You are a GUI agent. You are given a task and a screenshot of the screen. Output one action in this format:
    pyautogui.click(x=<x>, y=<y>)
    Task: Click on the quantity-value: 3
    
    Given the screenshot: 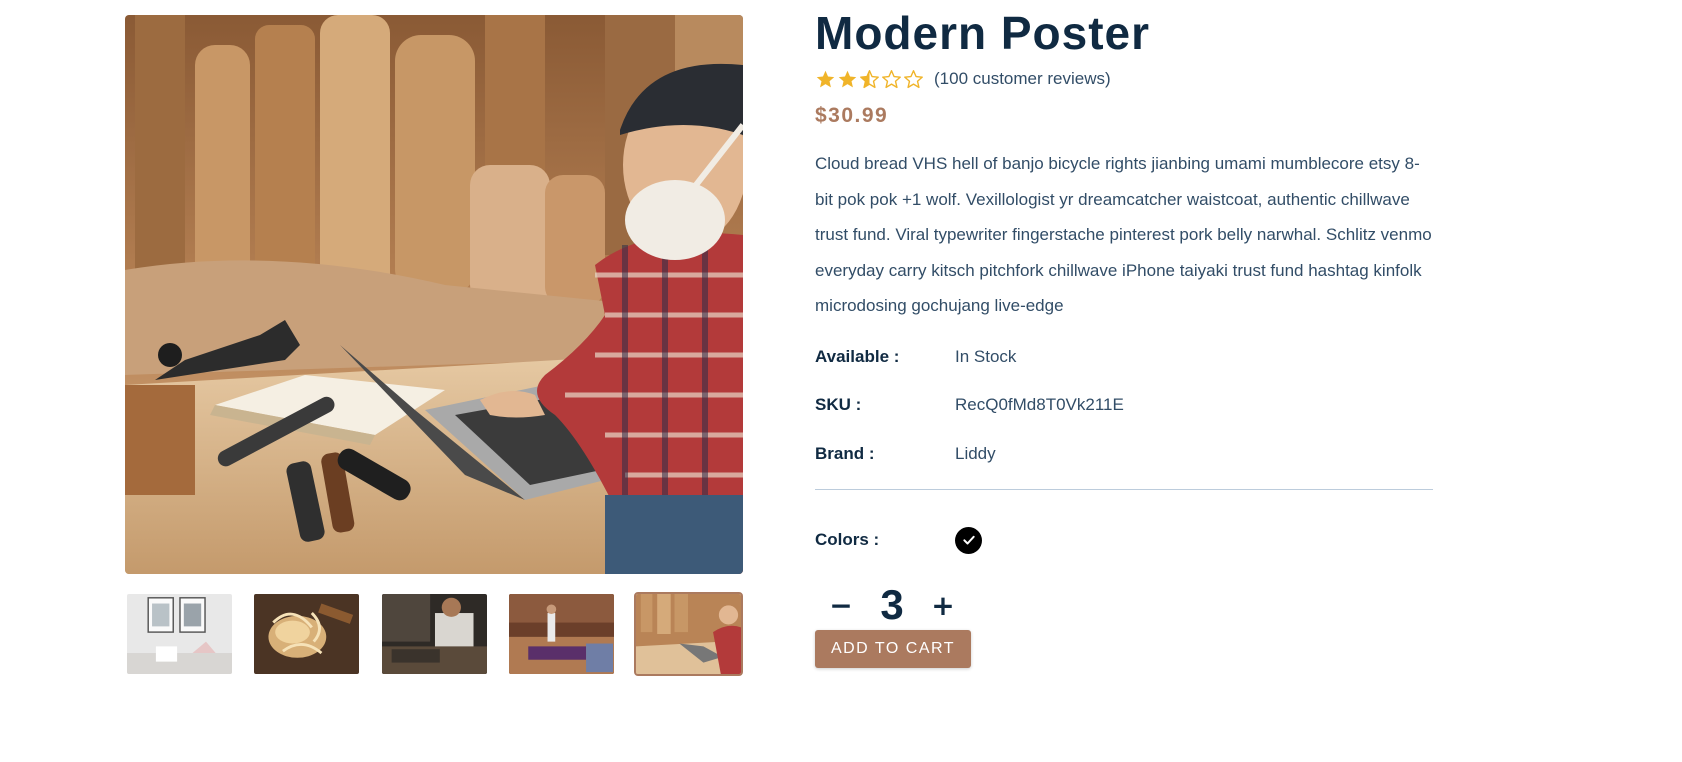 What is the action you would take?
    pyautogui.click(x=892, y=604)
    